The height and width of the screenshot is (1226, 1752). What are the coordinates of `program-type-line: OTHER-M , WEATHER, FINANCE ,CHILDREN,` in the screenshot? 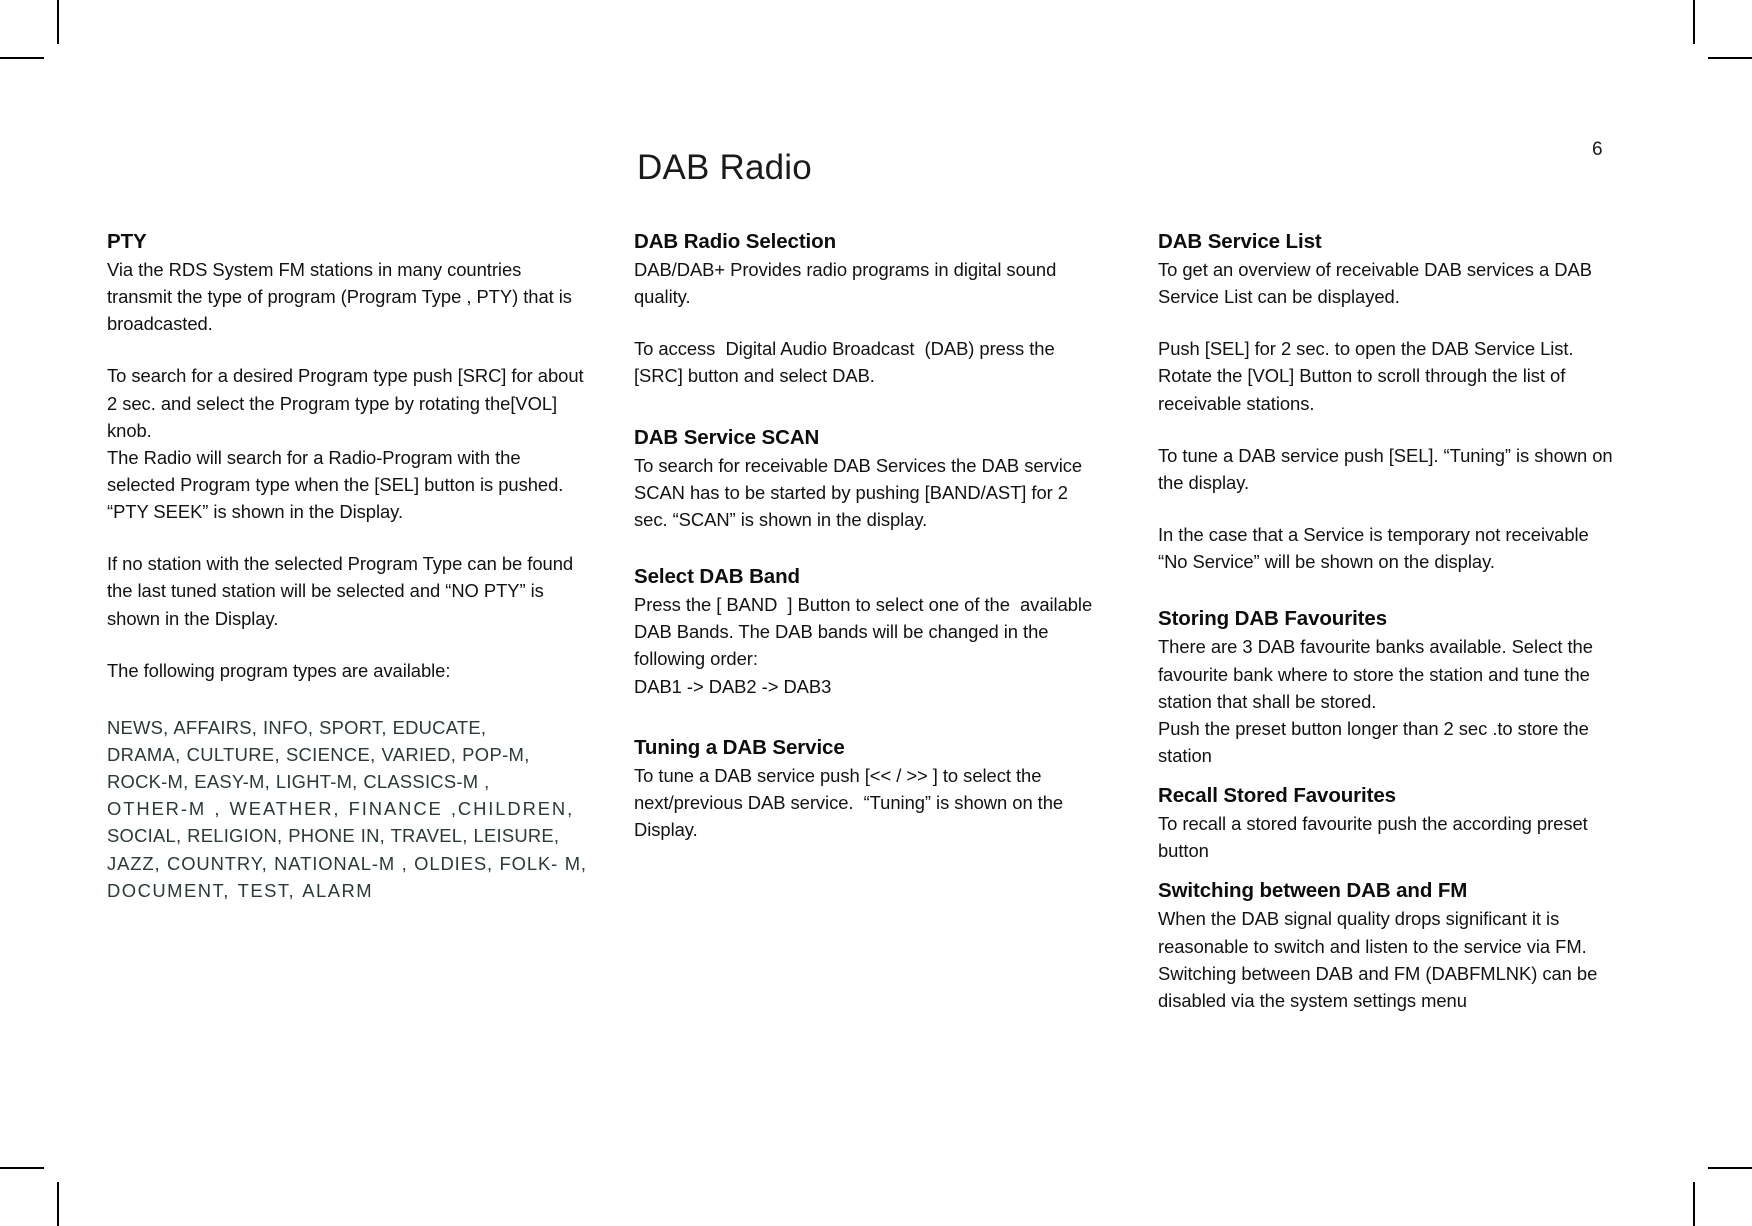 It's located at (341, 809).